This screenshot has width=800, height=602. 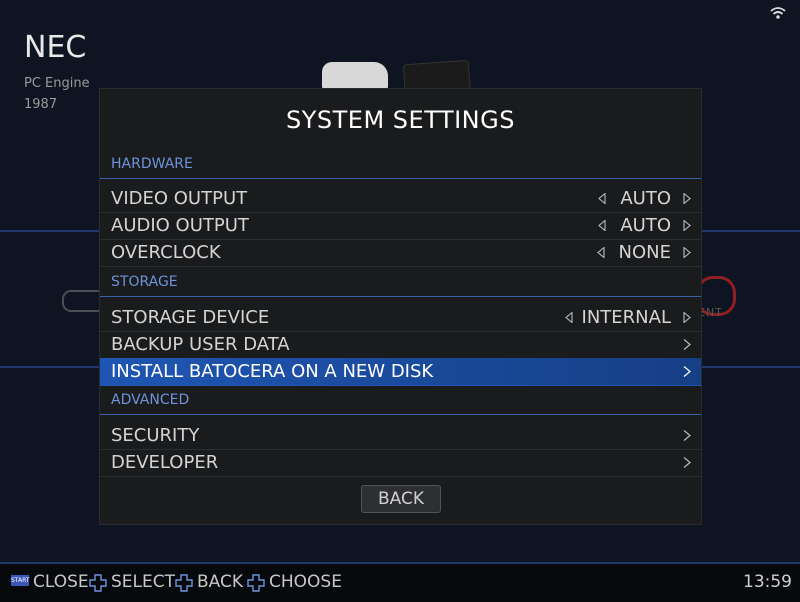 What do you see at coordinates (400, 283) in the screenshot?
I see `section-header-storage: STORAGE` at bounding box center [400, 283].